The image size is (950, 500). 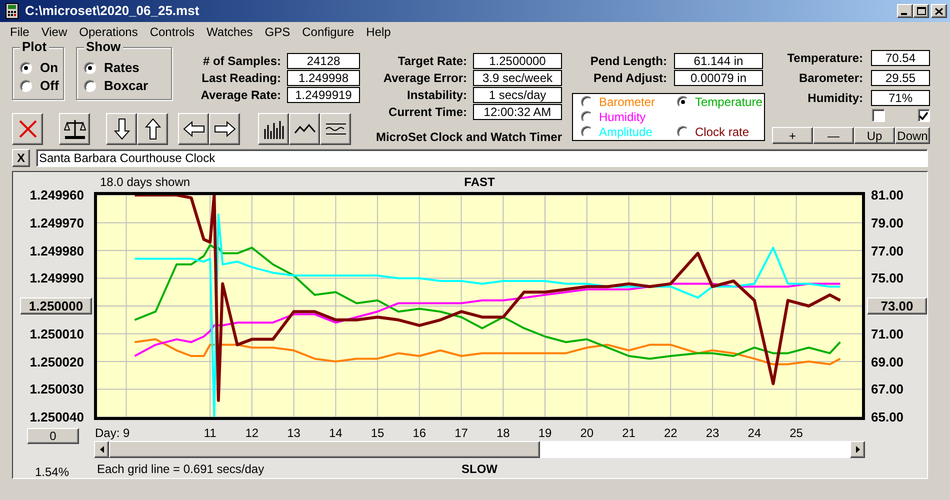 What do you see at coordinates (126, 86) in the screenshot?
I see `radio-label: Boxcar` at bounding box center [126, 86].